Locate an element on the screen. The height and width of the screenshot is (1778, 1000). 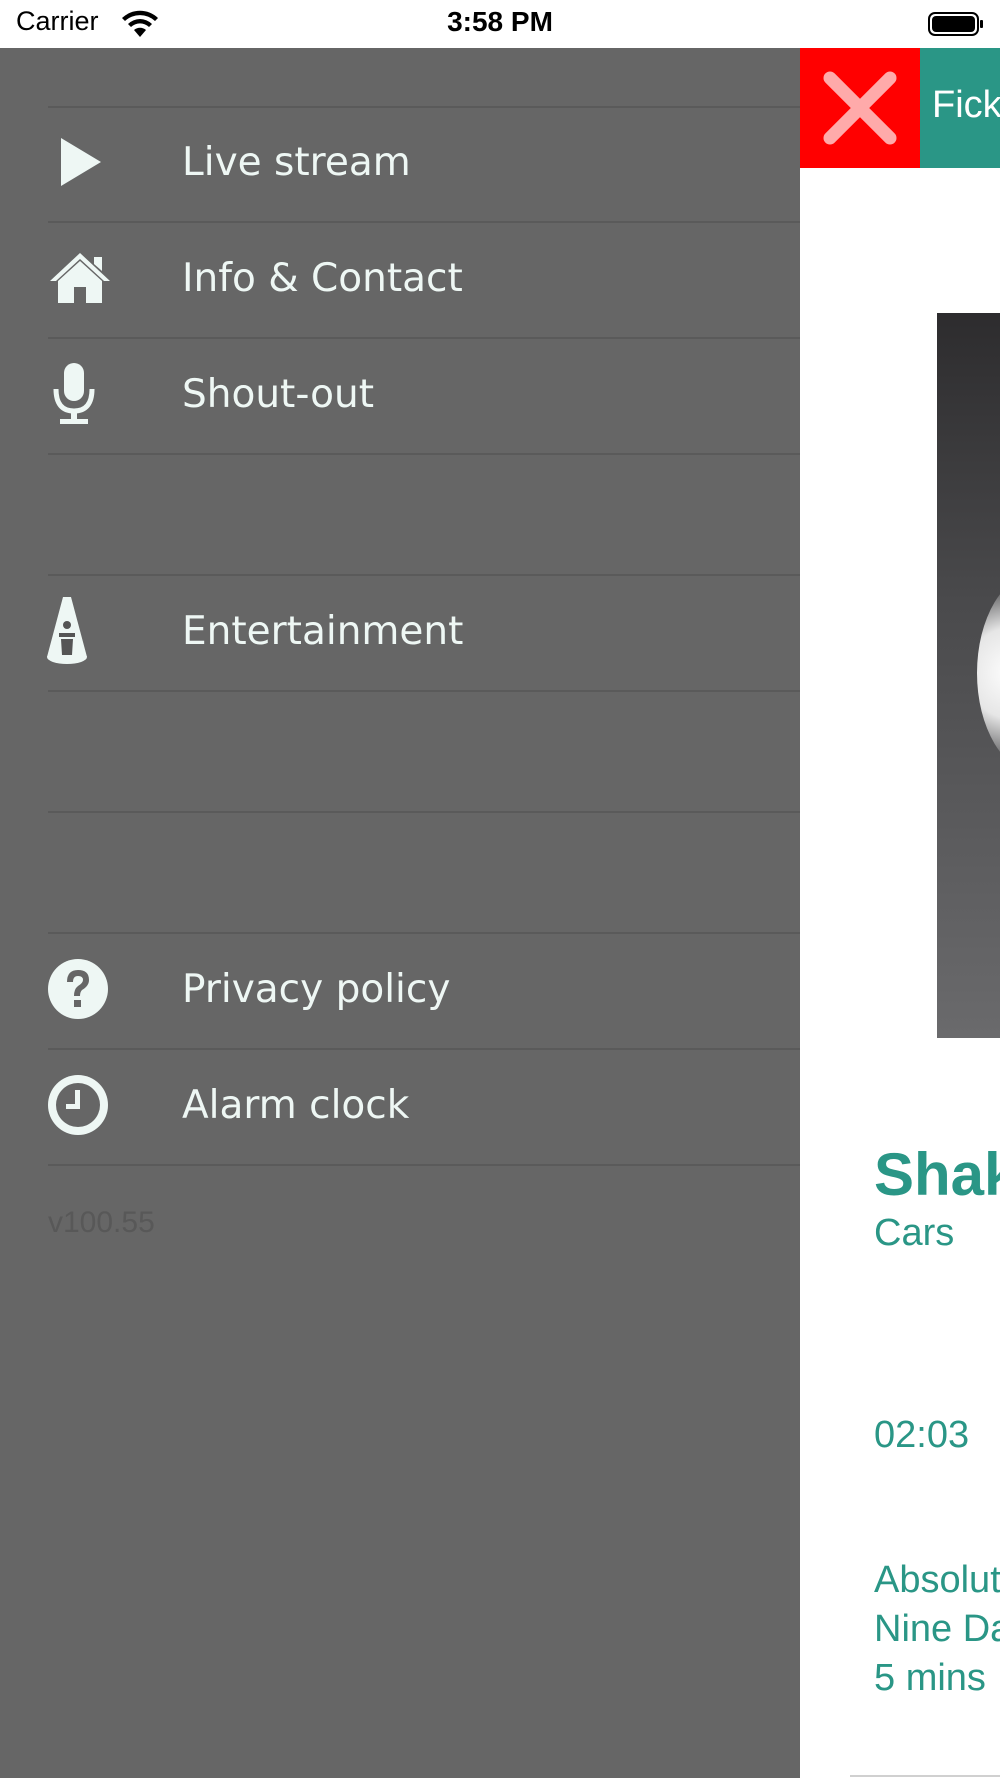
header-title: Fick is located at coordinates (966, 105).